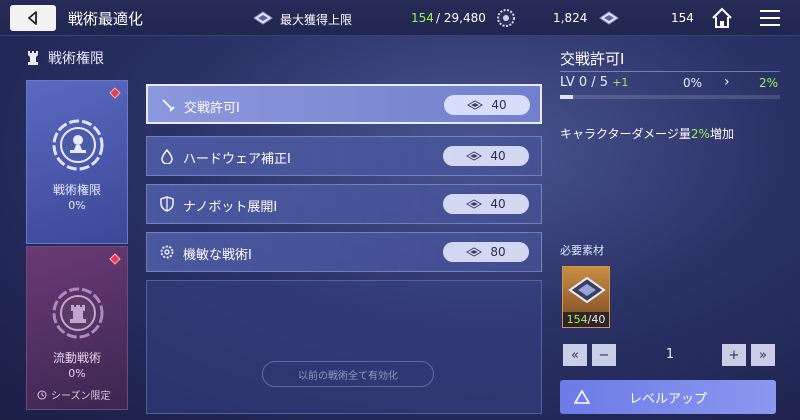  I want to click on back-button, so click(33, 18).